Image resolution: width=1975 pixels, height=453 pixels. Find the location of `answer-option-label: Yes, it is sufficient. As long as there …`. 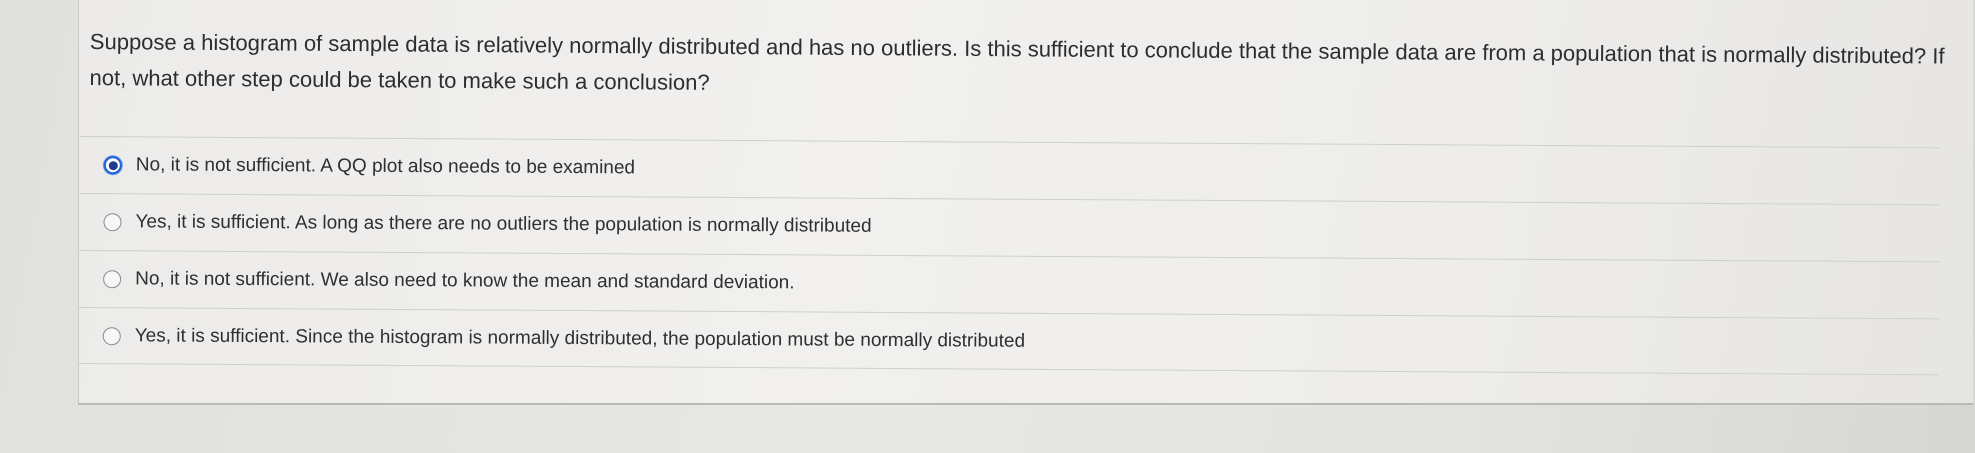

answer-option-label: Yes, it is sufficient. As long as there … is located at coordinates (503, 224).